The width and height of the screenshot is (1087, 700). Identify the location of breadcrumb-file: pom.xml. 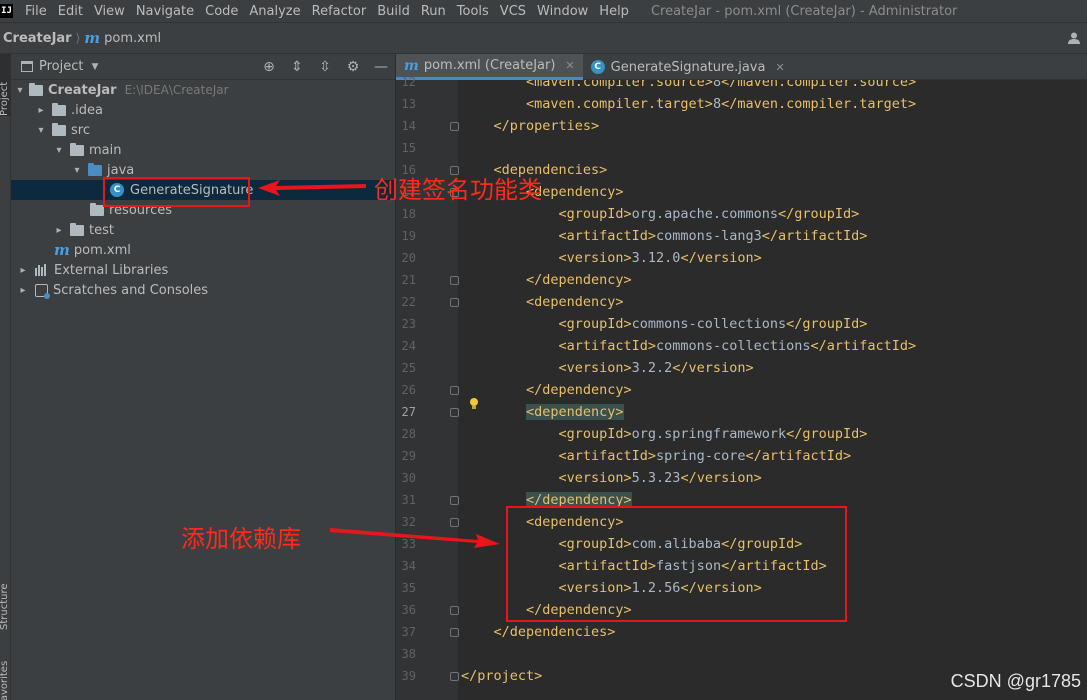
(132, 38).